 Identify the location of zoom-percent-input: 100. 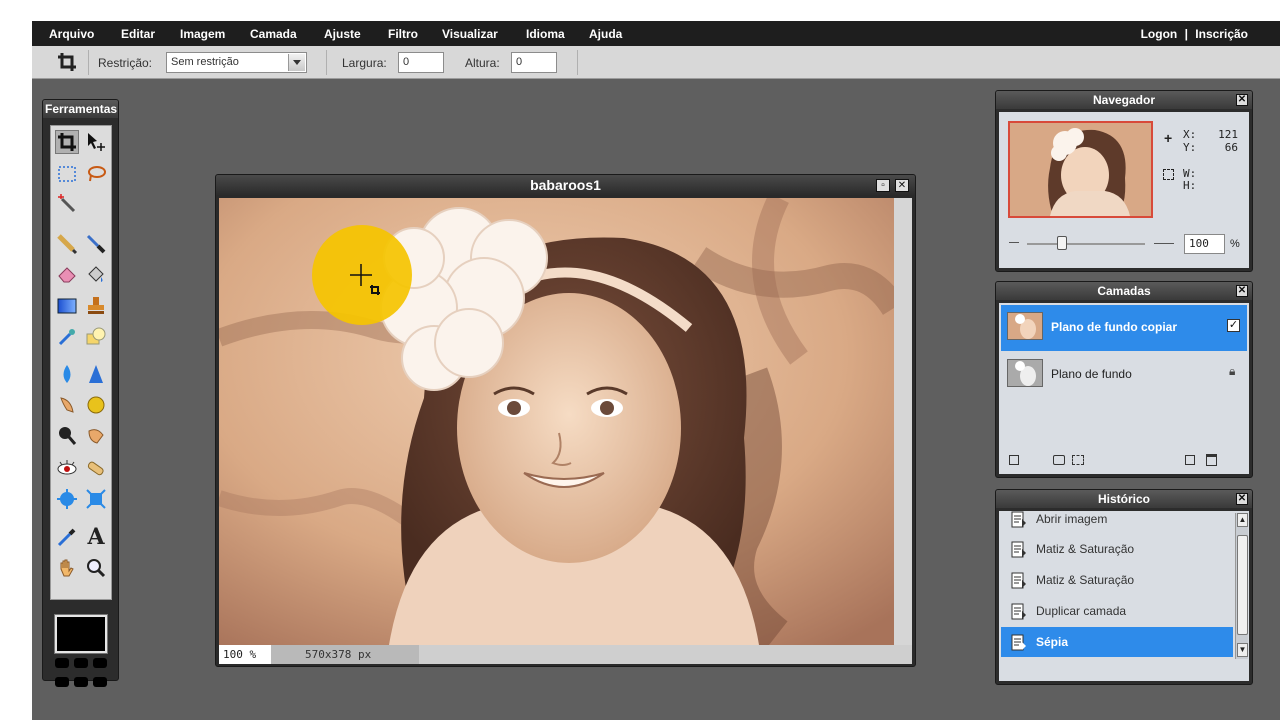
(1204, 244).